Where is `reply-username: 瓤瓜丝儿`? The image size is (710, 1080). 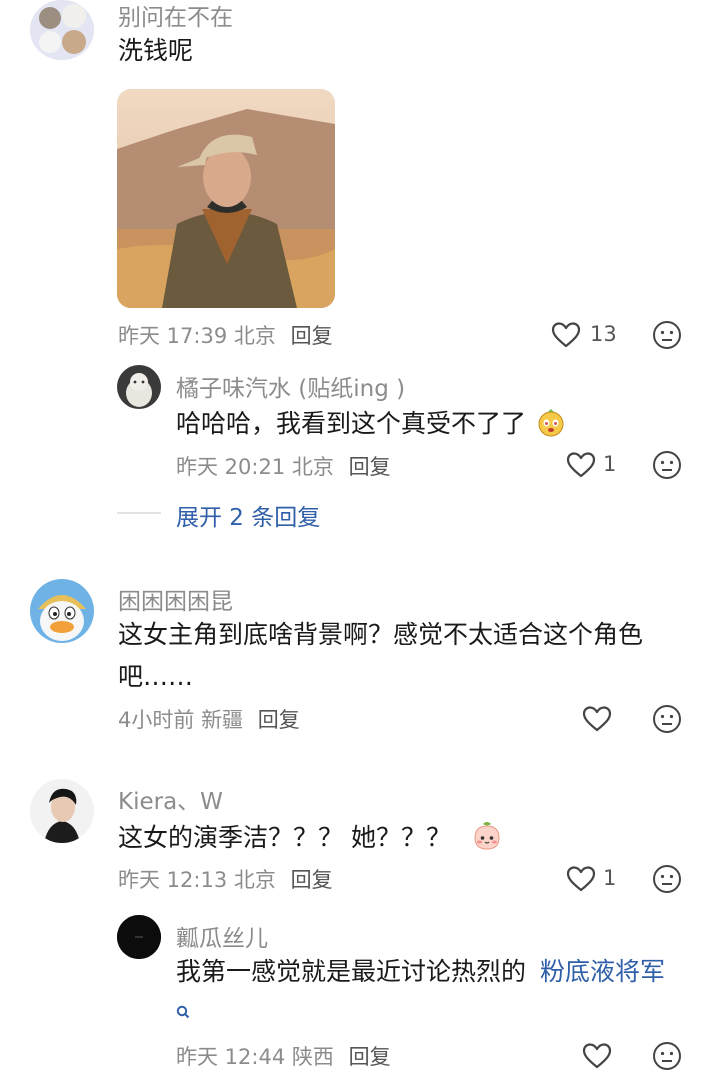 reply-username: 瓤瓜丝儿 is located at coordinates (222, 936).